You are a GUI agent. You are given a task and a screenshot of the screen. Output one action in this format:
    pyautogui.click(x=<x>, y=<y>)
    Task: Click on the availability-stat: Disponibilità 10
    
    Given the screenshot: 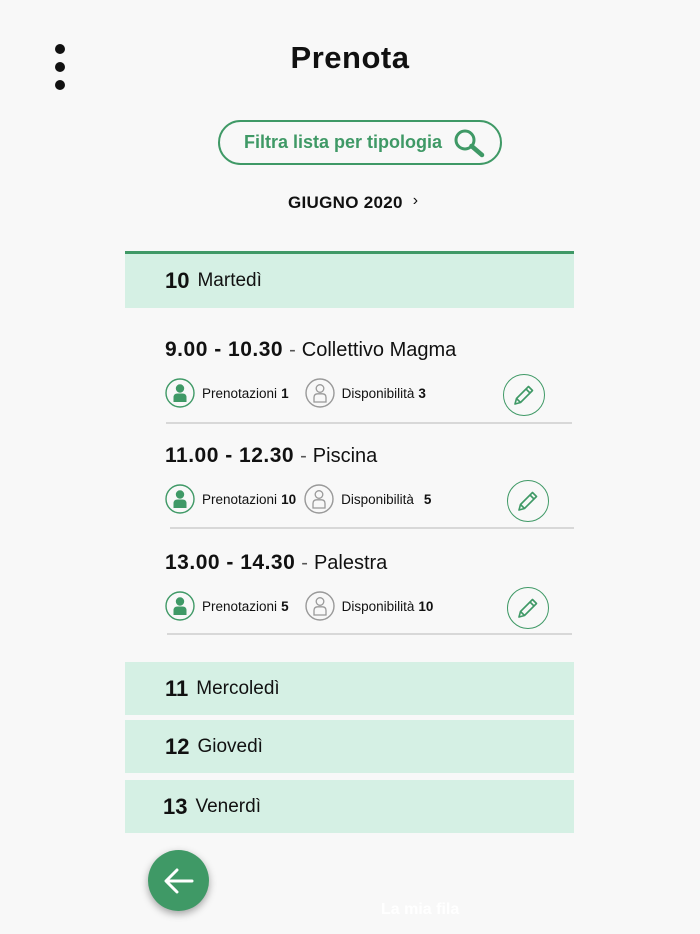 What is the action you would take?
    pyautogui.click(x=369, y=606)
    